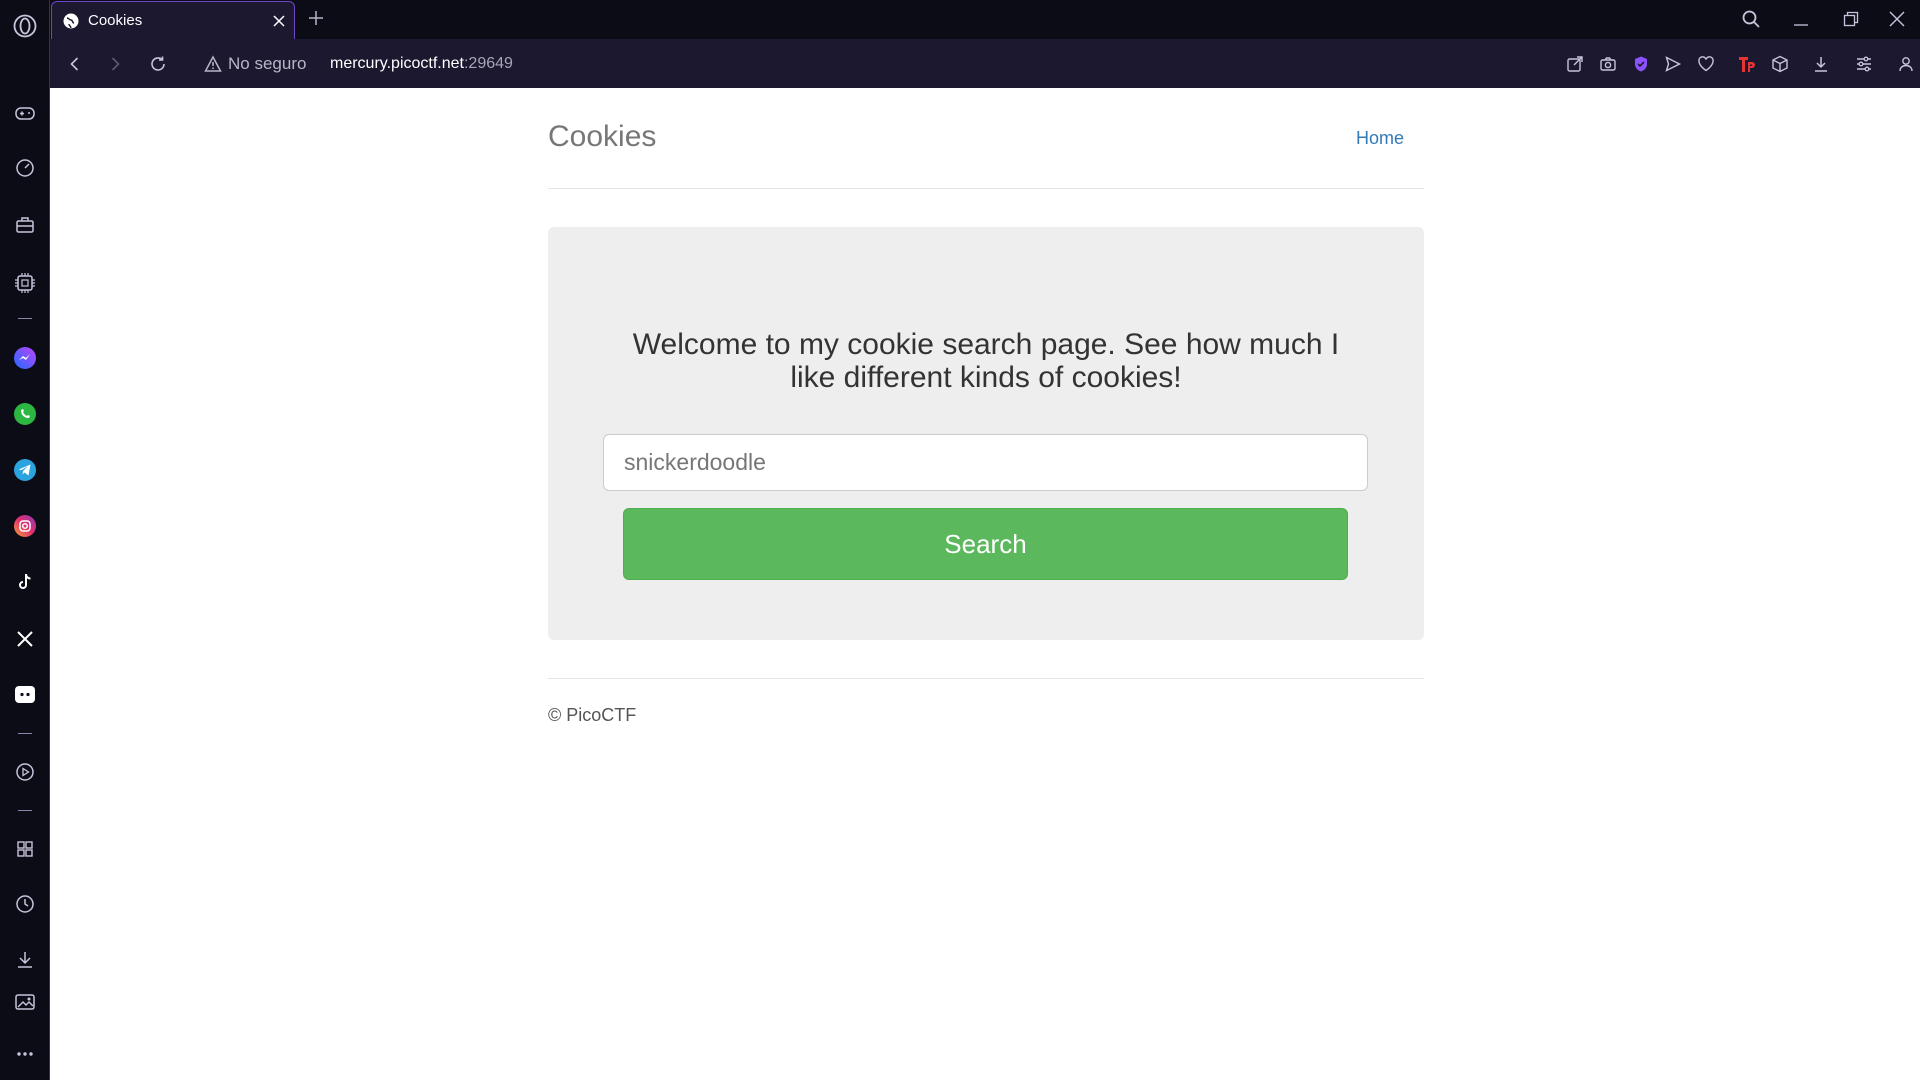  I want to click on footer-copyright: © PicoCTF, so click(592, 715).